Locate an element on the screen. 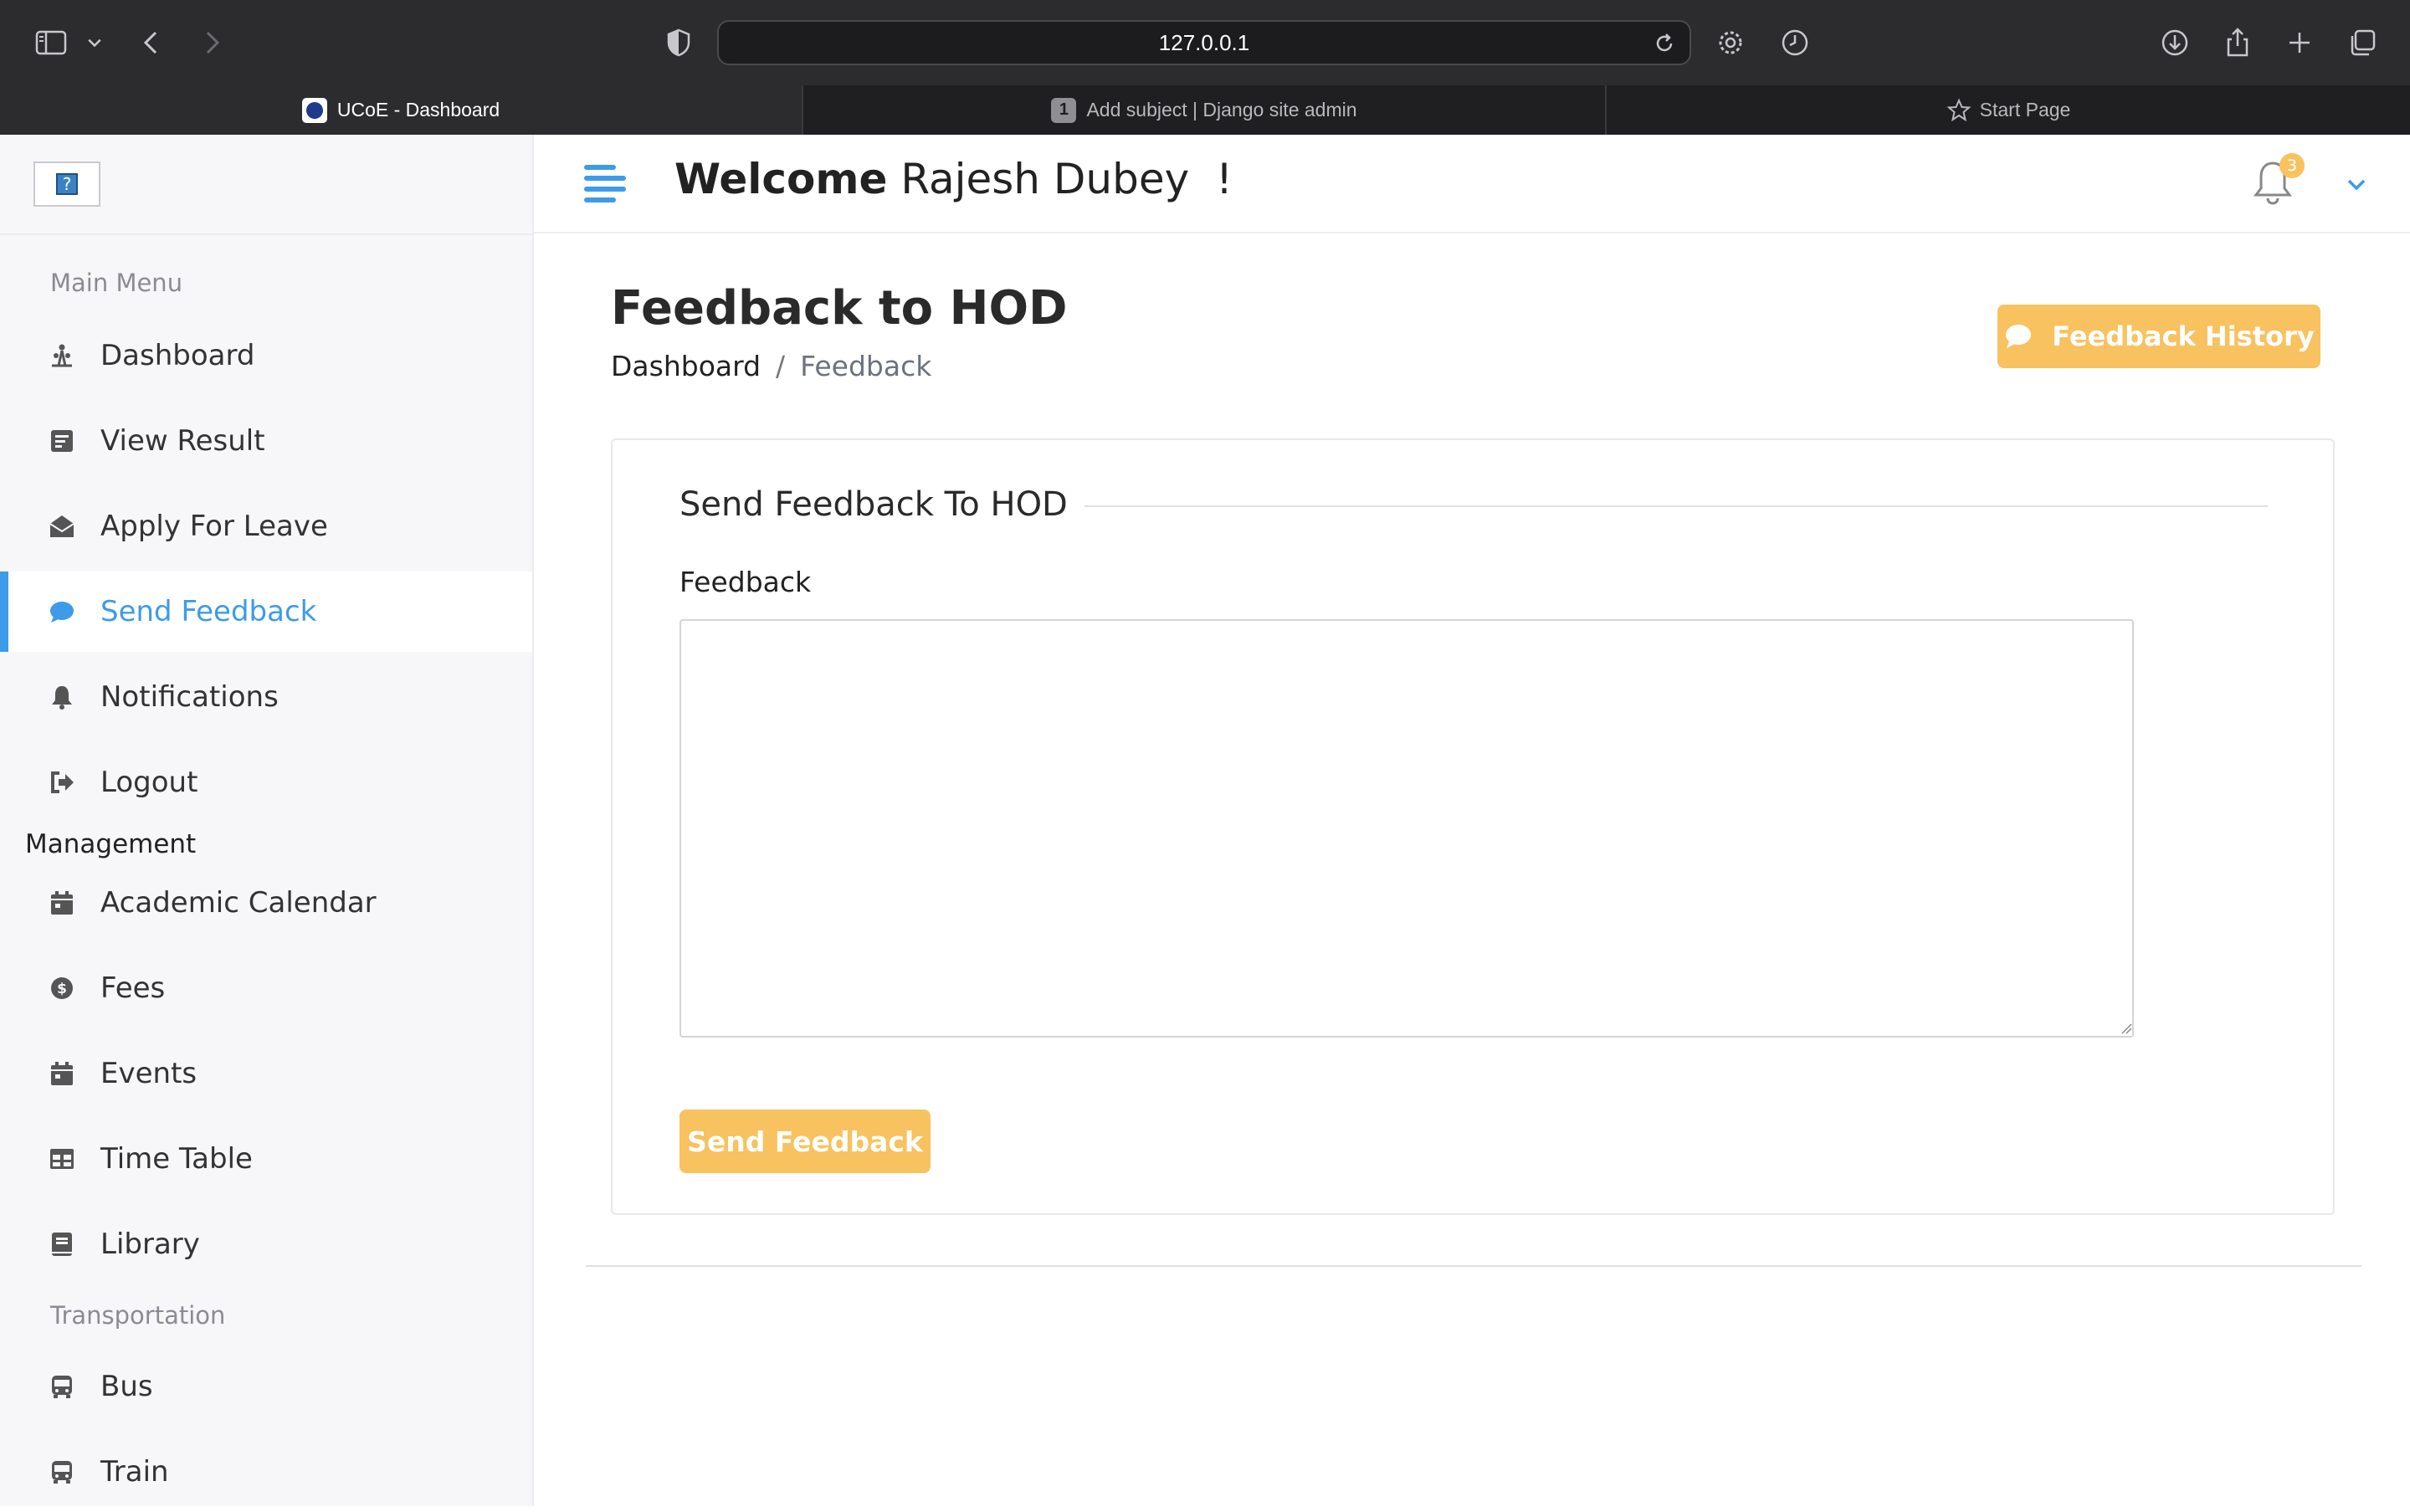  menu-section-title: Transportation is located at coordinates (138, 1315).